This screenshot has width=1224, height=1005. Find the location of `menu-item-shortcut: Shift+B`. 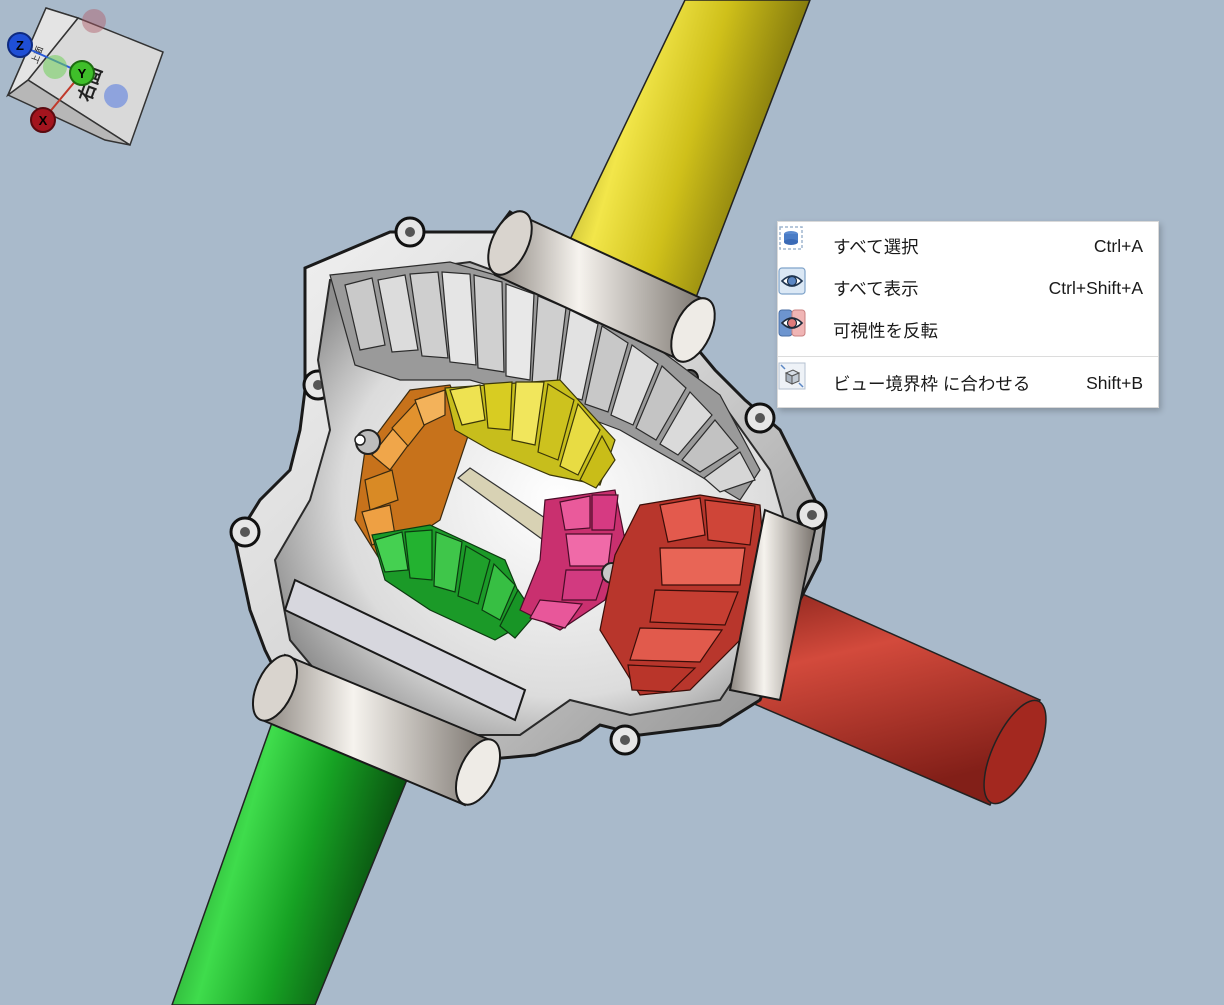

menu-item-shortcut: Shift+B is located at coordinates (1114, 382).